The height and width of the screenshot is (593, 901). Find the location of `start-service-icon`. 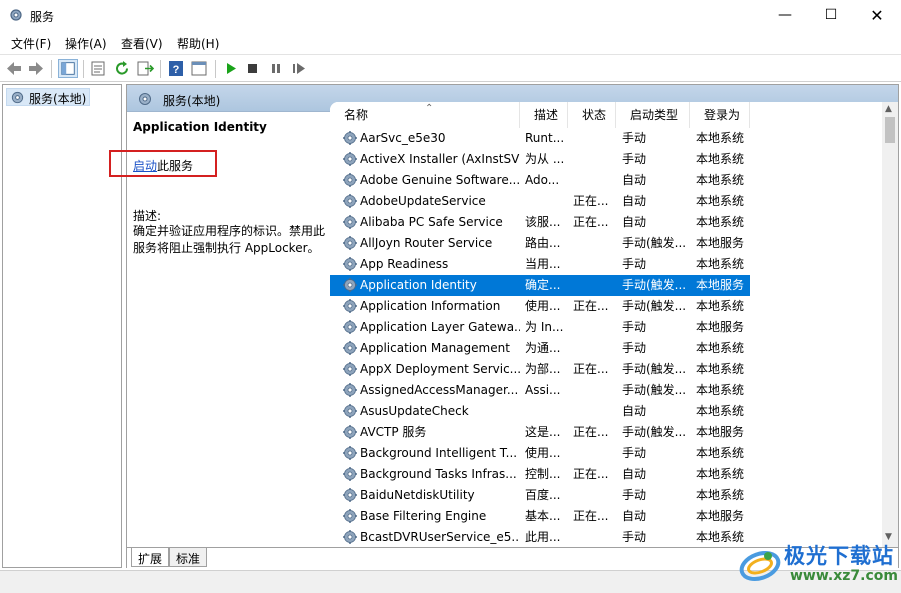

start-service-icon is located at coordinates (231, 68).